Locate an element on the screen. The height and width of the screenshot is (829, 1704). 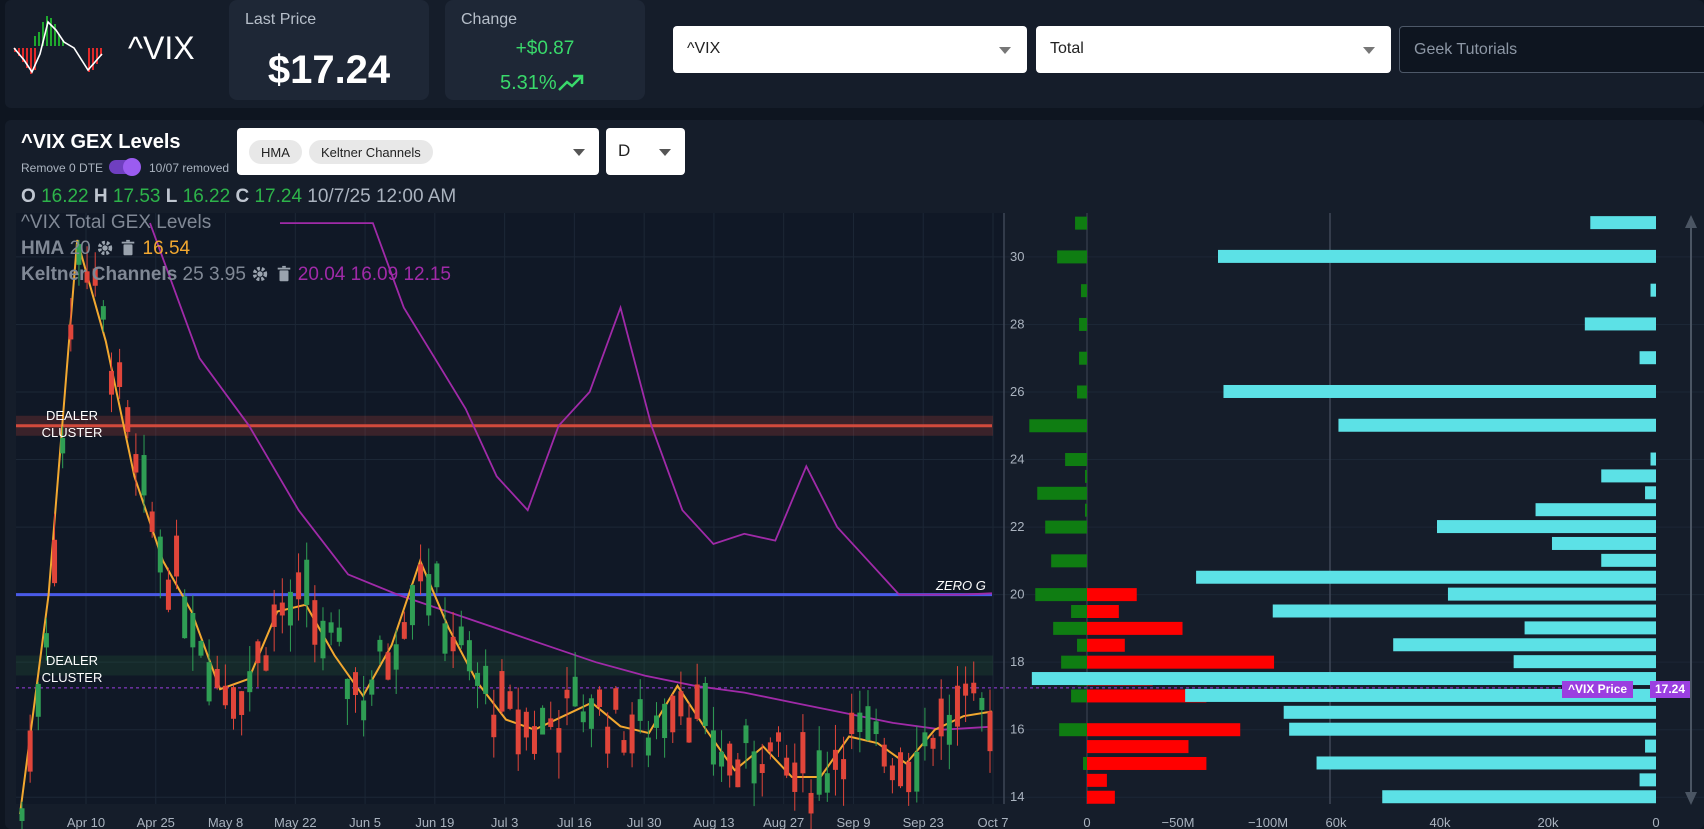
legend-kc-params: 25 3.95 is located at coordinates (214, 274).